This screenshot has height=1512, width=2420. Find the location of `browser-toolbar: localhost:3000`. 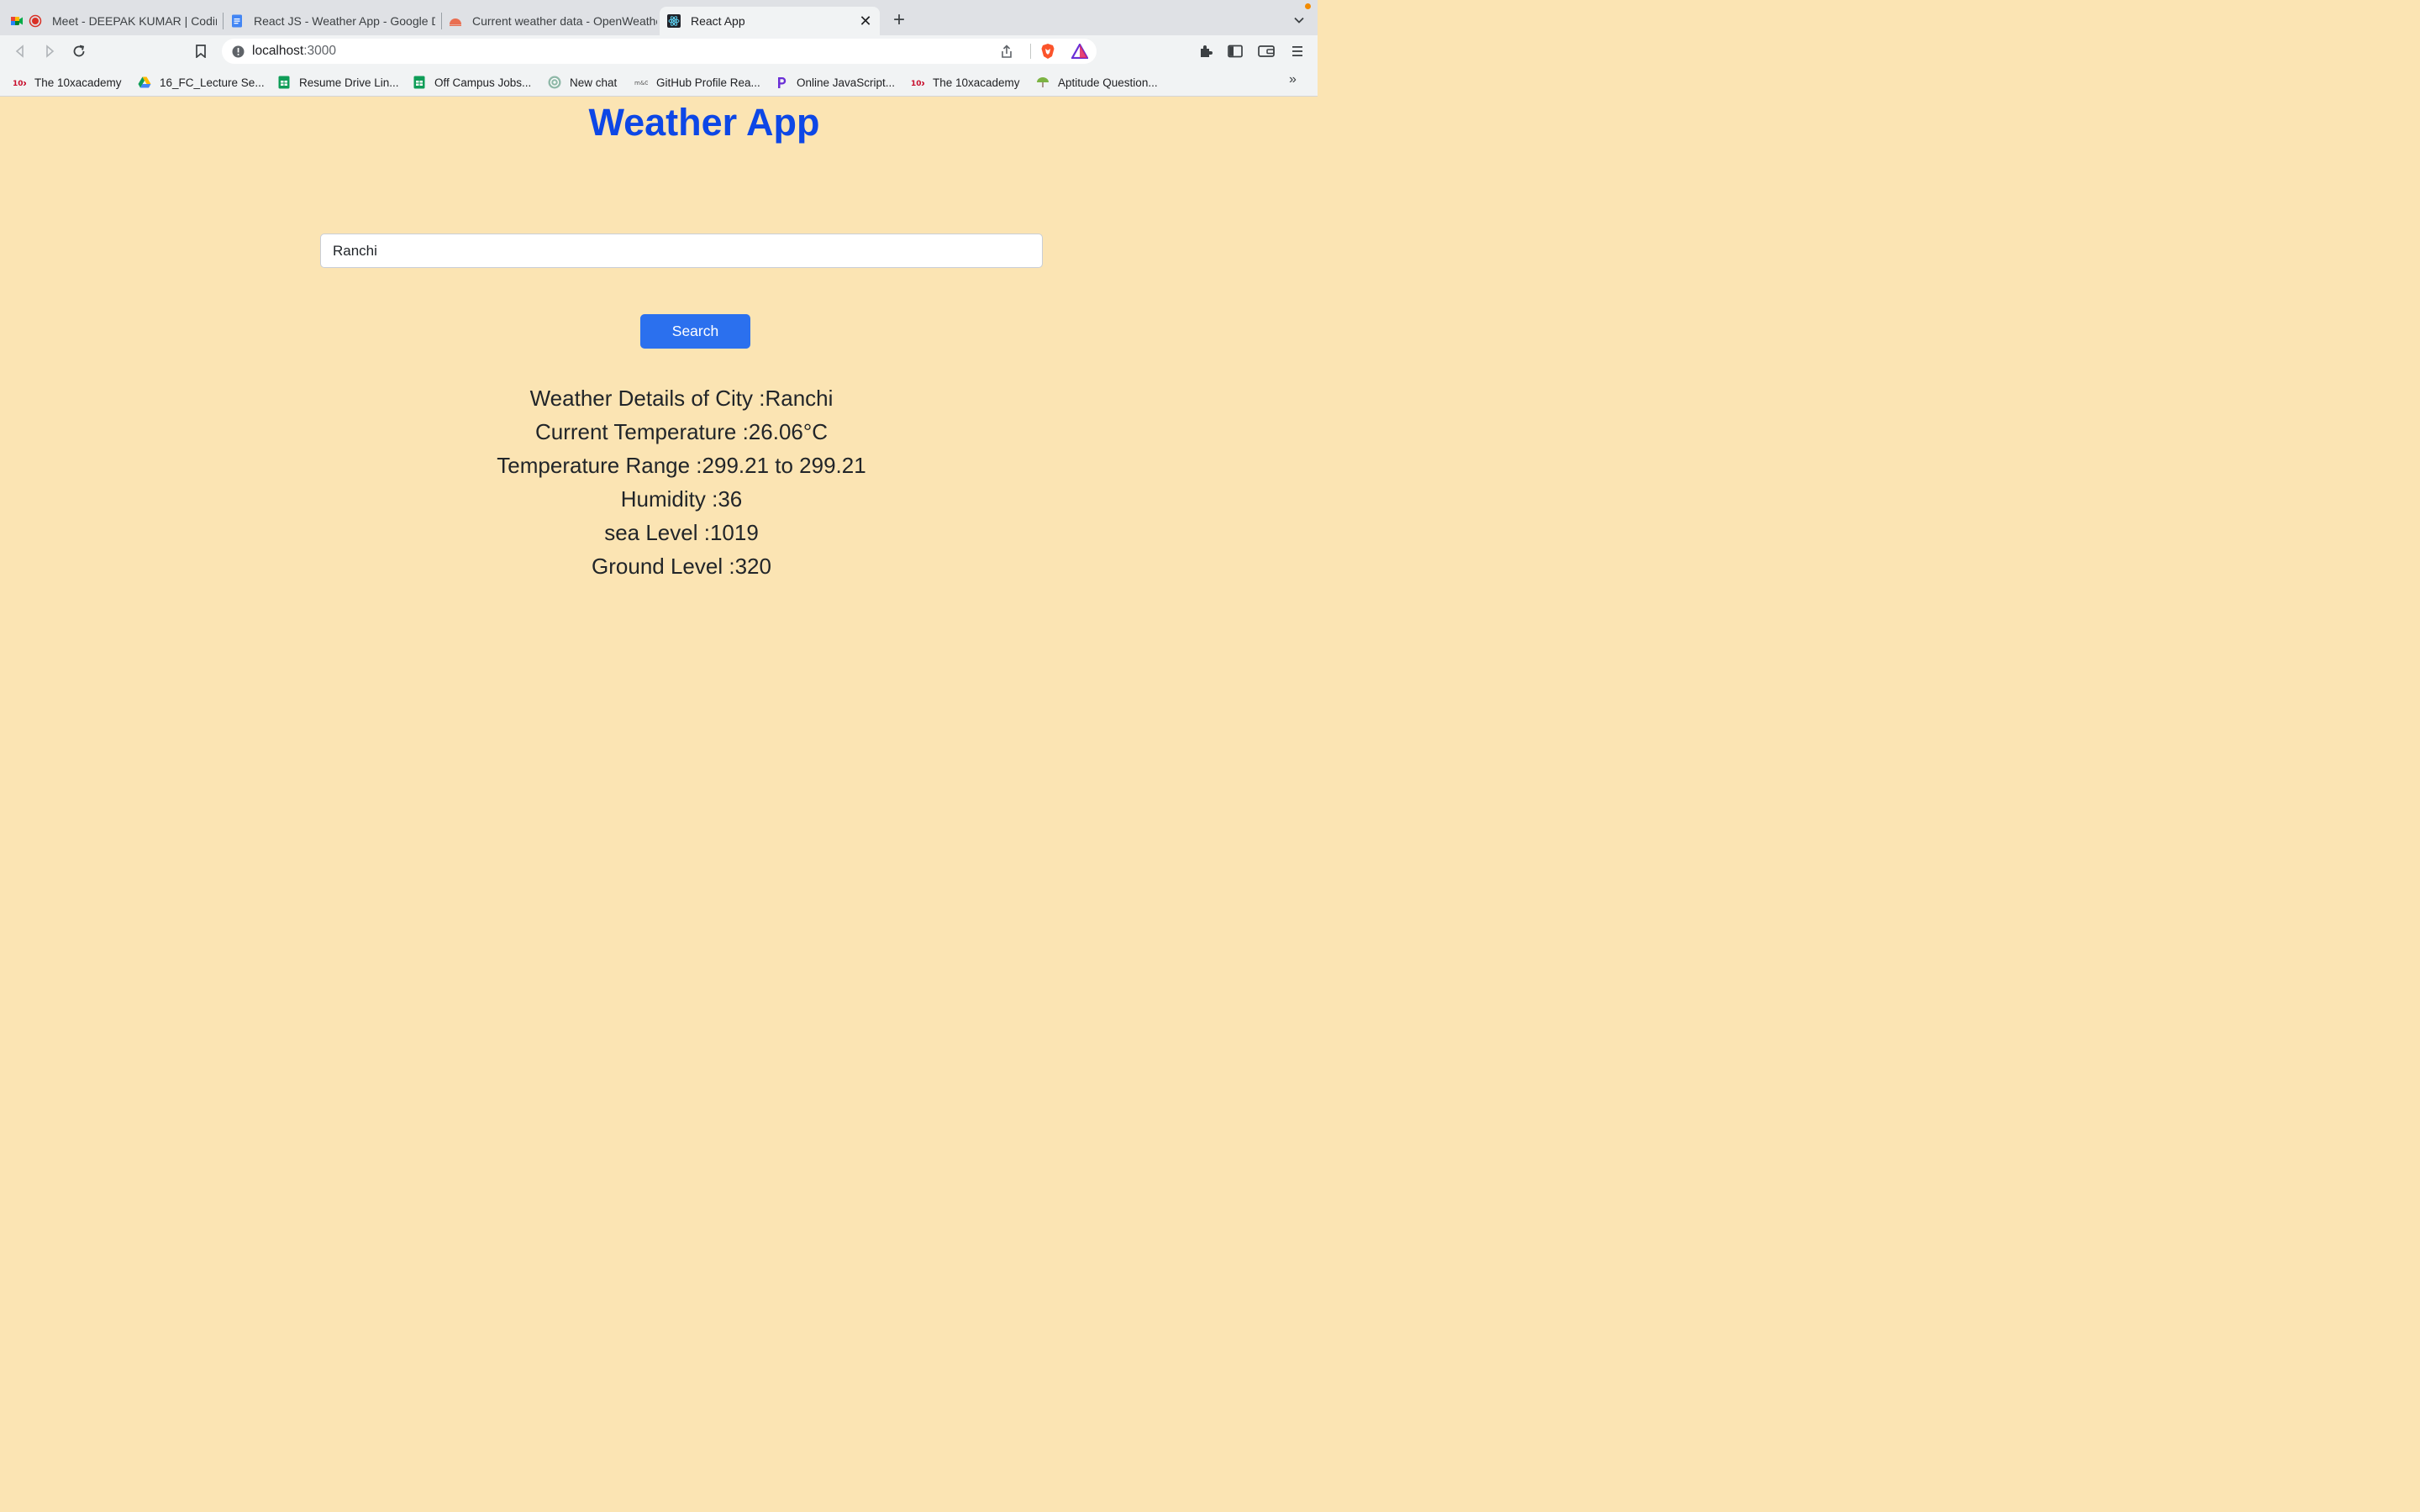

browser-toolbar: localhost:3000 is located at coordinates (659, 51).